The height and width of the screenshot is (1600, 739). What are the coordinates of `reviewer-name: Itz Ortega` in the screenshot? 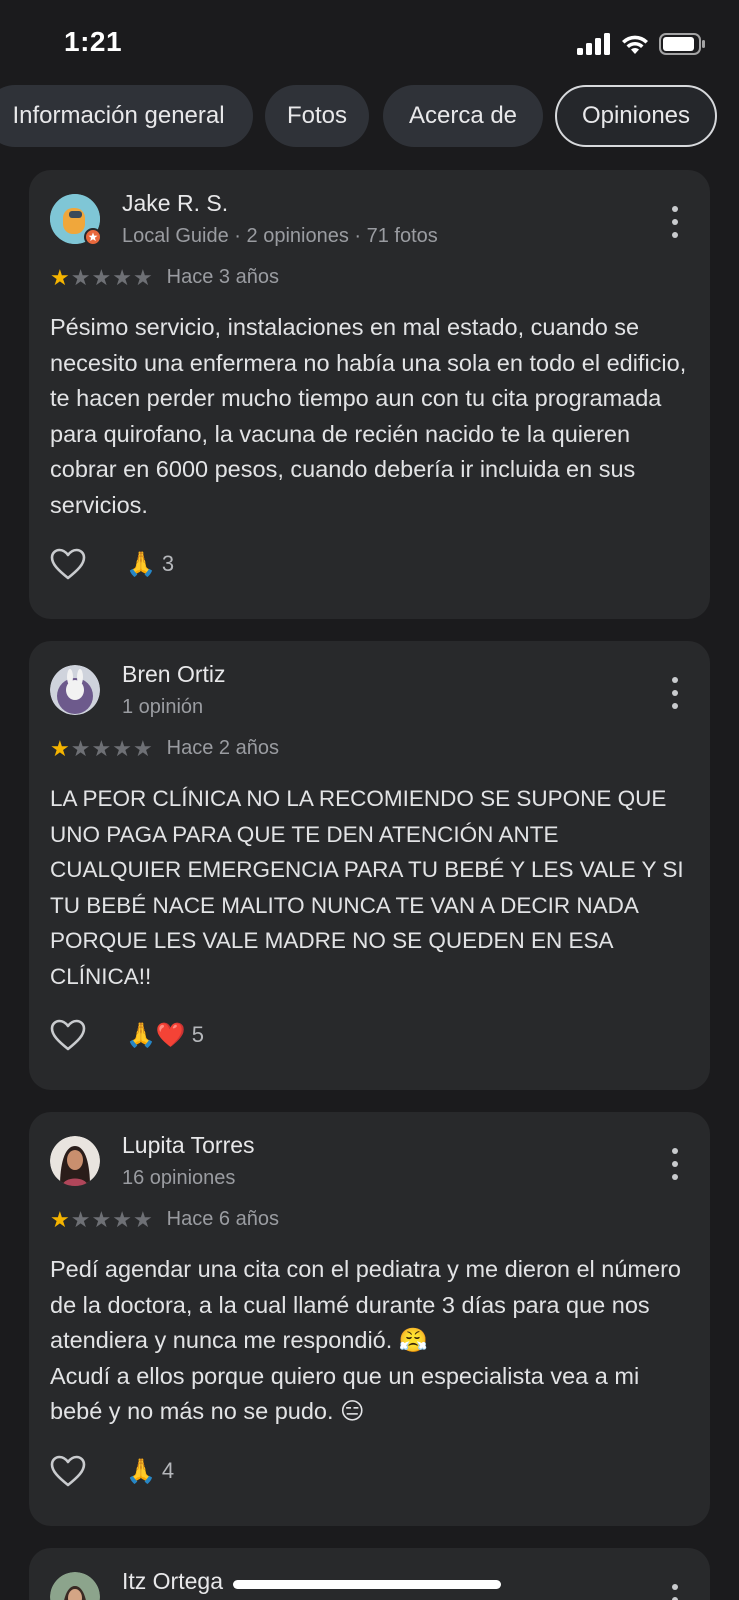 It's located at (172, 1581).